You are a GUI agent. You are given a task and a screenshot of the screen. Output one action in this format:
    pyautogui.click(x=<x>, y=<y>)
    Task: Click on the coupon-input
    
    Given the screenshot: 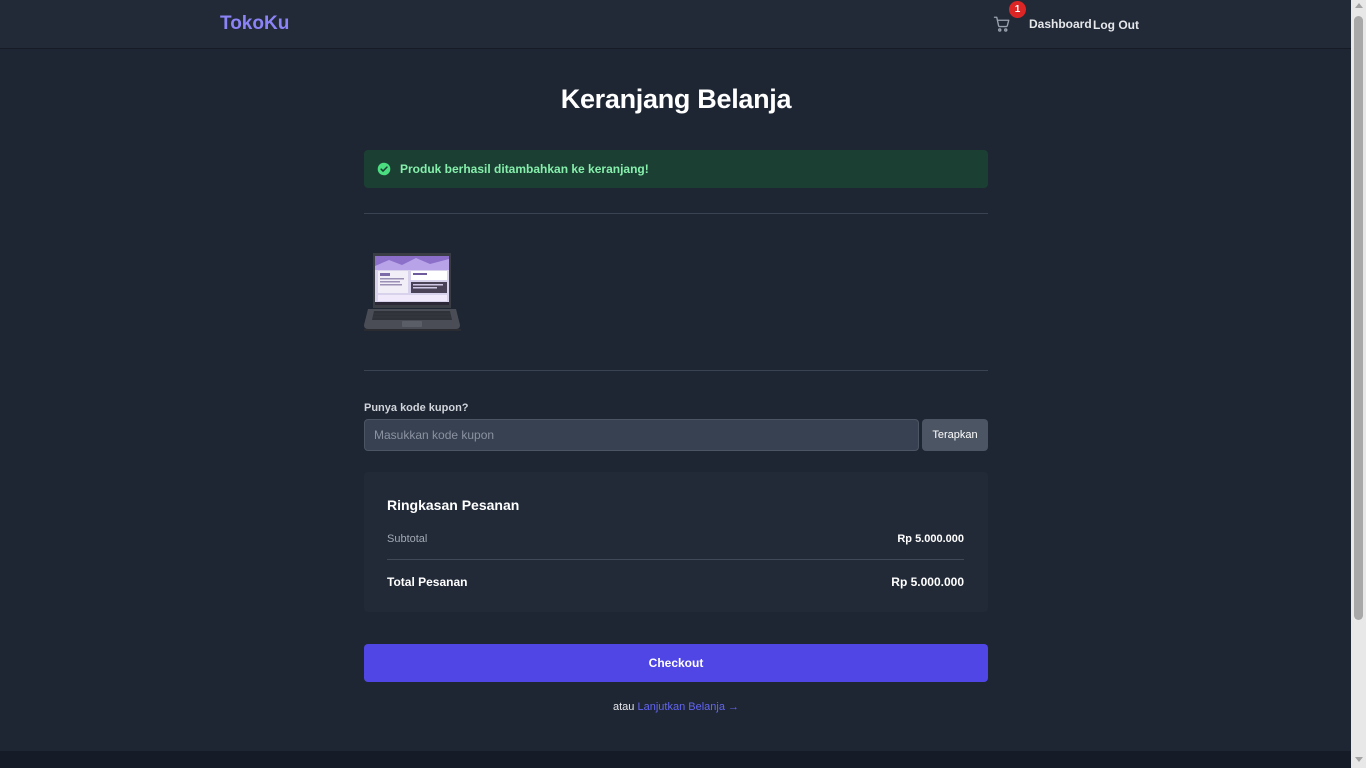 What is the action you would take?
    pyautogui.click(x=641, y=435)
    